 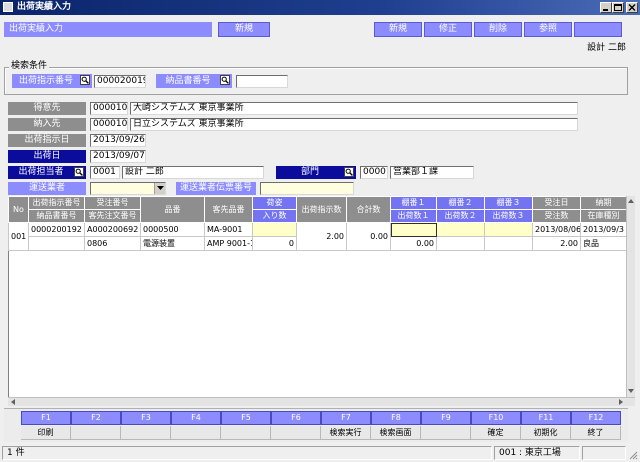 What do you see at coordinates (321, 401) in the screenshot?
I see `grid-horizontal-scrollbar` at bounding box center [321, 401].